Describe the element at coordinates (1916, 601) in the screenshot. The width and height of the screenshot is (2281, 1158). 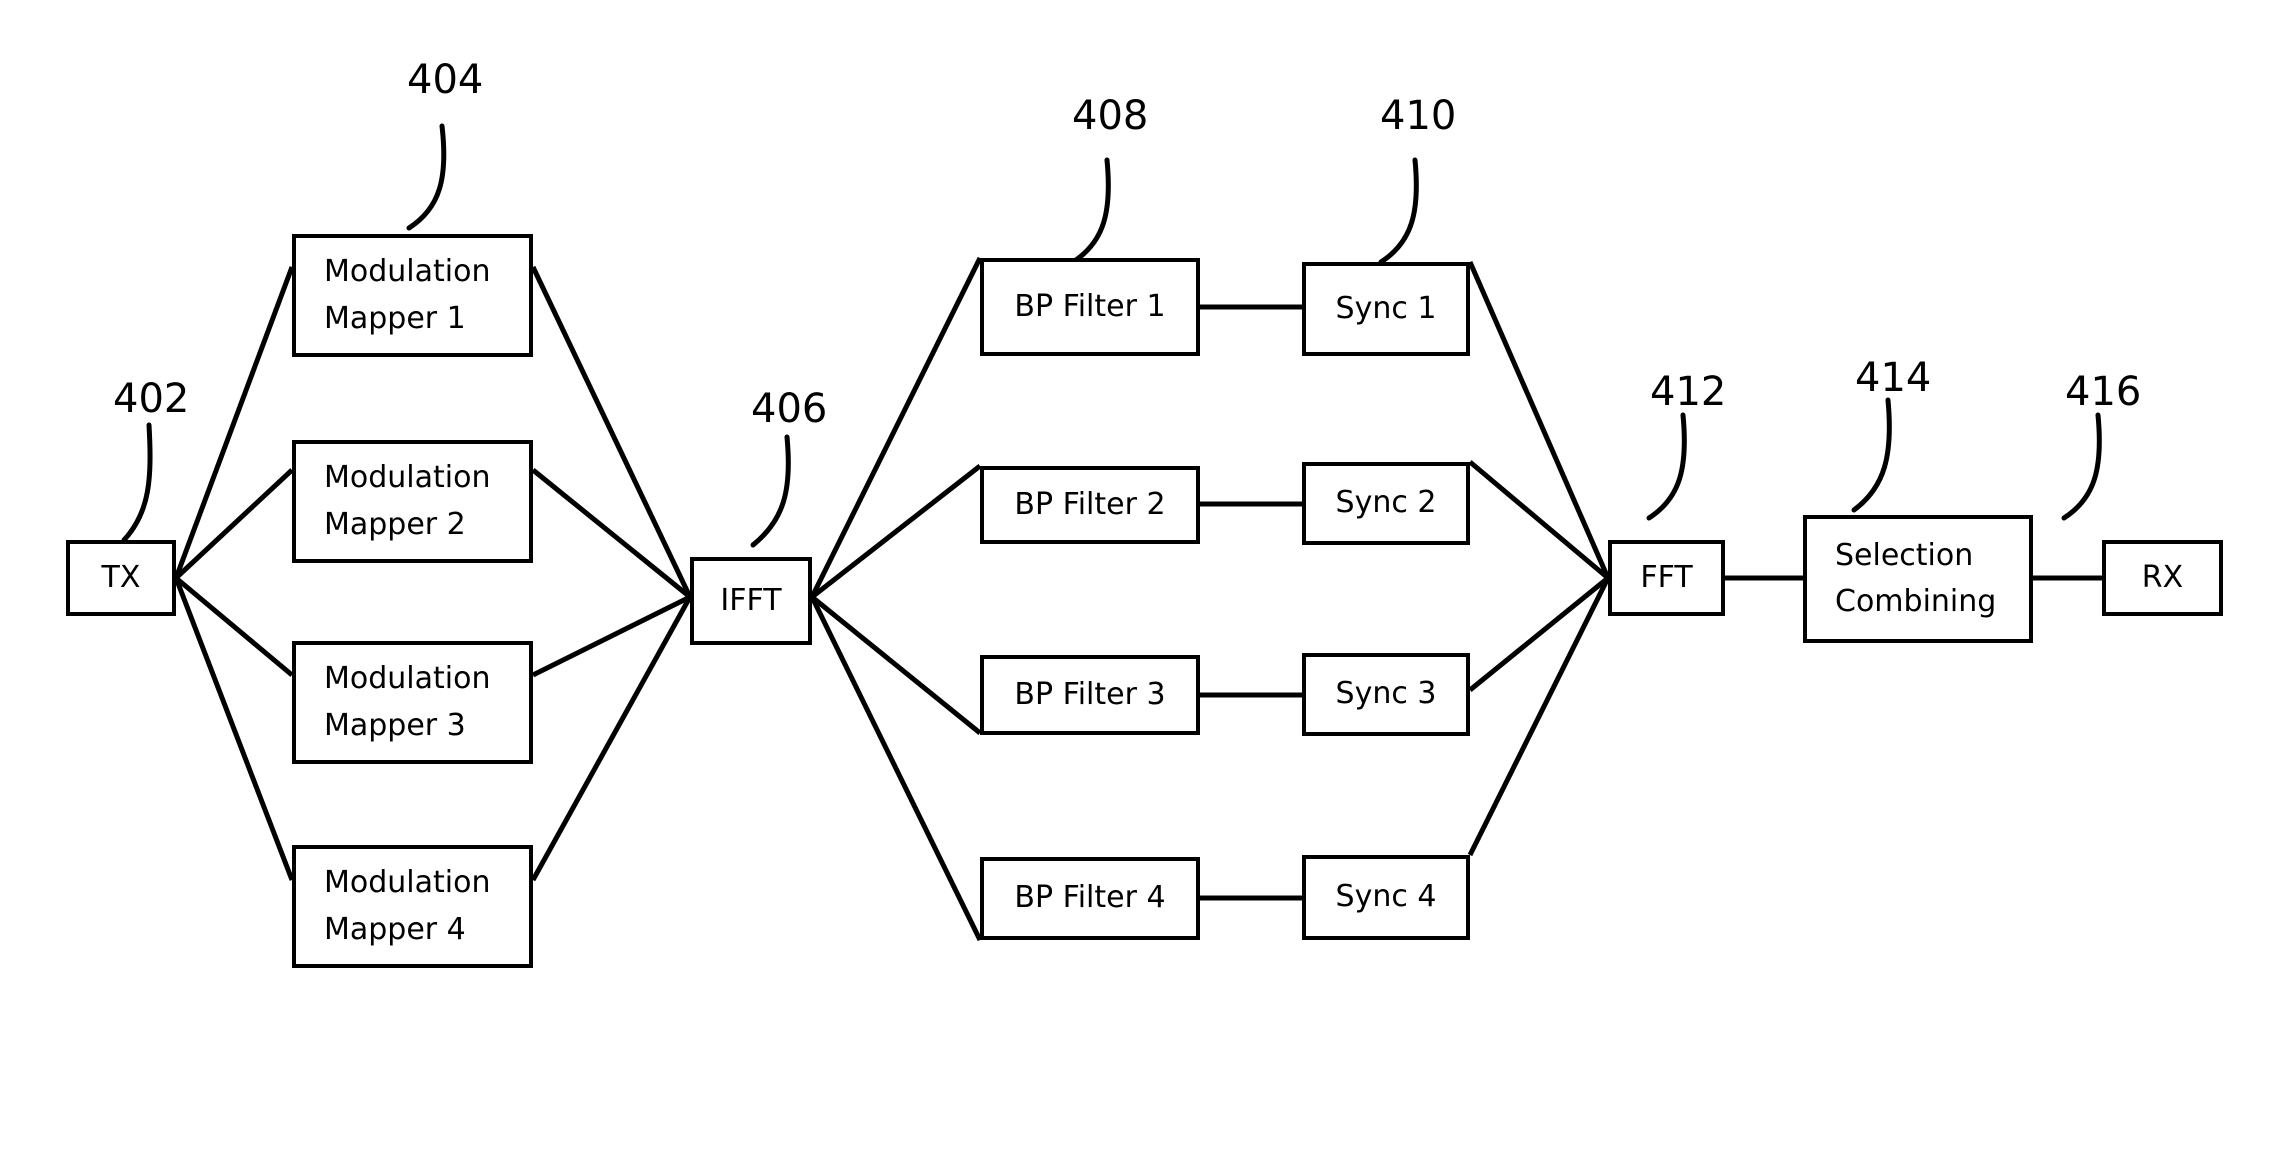
I see `block-selection-combining-line2: Combining` at that location.